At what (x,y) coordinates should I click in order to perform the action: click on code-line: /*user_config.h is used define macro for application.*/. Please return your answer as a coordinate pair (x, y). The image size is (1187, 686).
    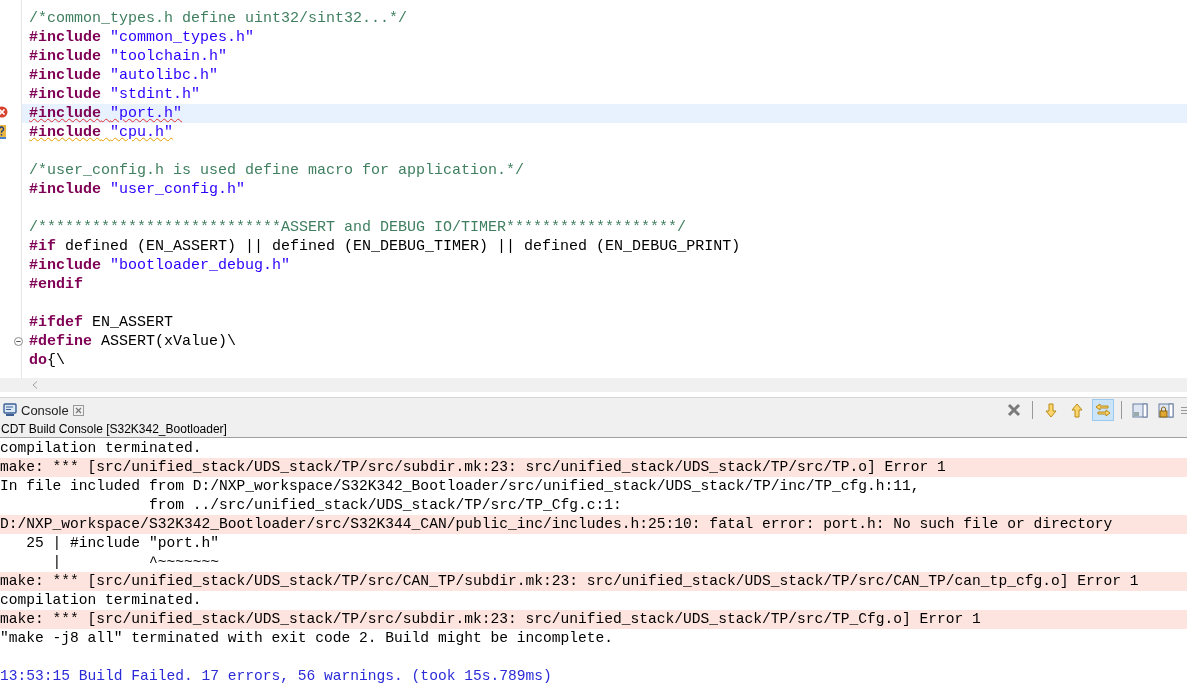
    Looking at the image, I should click on (277, 170).